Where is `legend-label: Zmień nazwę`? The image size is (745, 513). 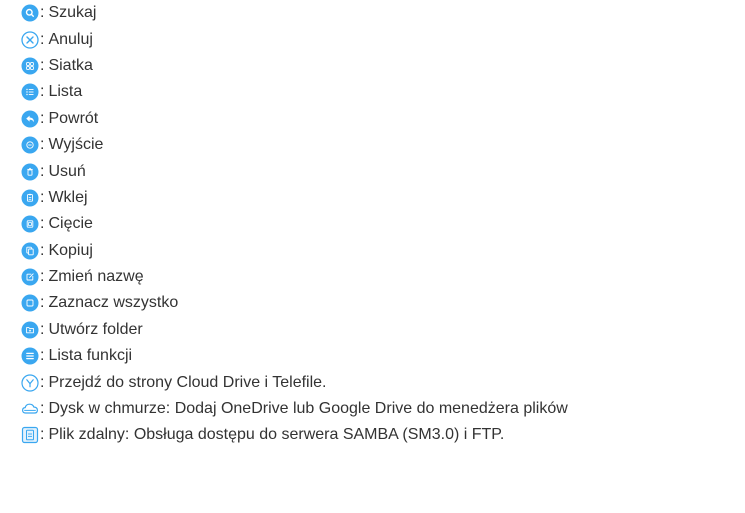
legend-label: Zmień nazwę is located at coordinates (96, 277).